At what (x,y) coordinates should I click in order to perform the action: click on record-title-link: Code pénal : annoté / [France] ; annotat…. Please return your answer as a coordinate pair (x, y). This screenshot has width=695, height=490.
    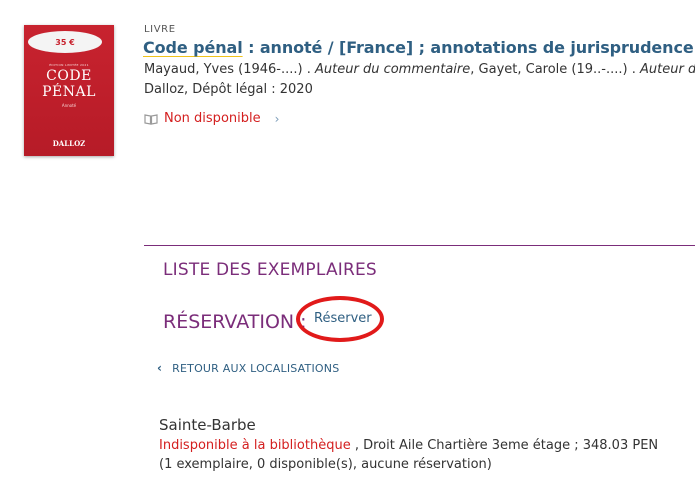
    Looking at the image, I should click on (419, 47).